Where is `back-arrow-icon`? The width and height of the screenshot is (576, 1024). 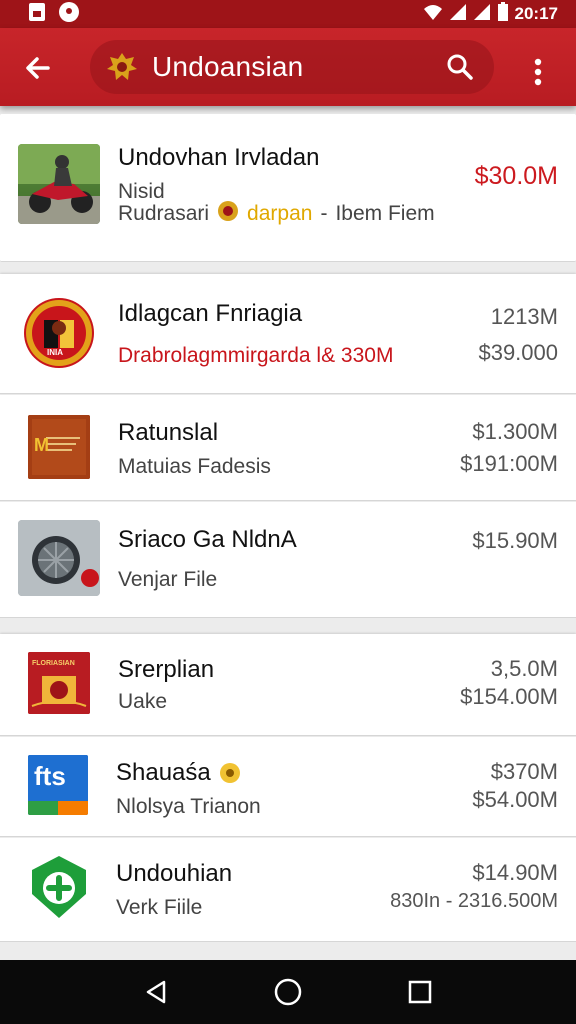 back-arrow-icon is located at coordinates (38, 68).